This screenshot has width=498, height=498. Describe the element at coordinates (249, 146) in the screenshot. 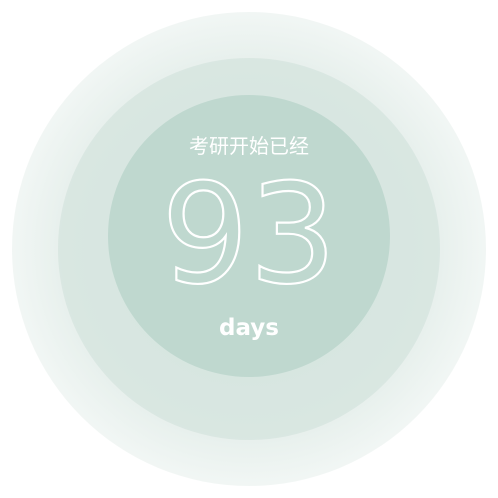

I see `countdown-title: 考研开始已经` at that location.